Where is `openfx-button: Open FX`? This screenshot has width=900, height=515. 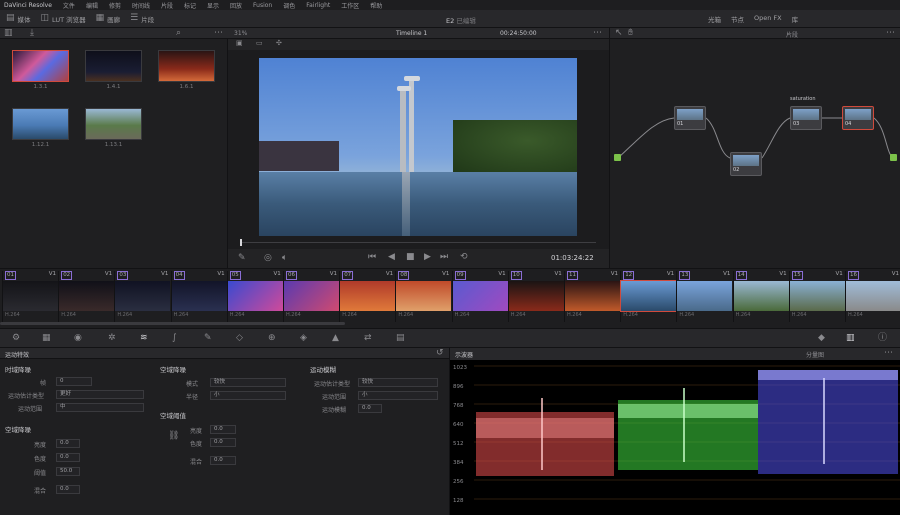 openfx-button: Open FX is located at coordinates (768, 19).